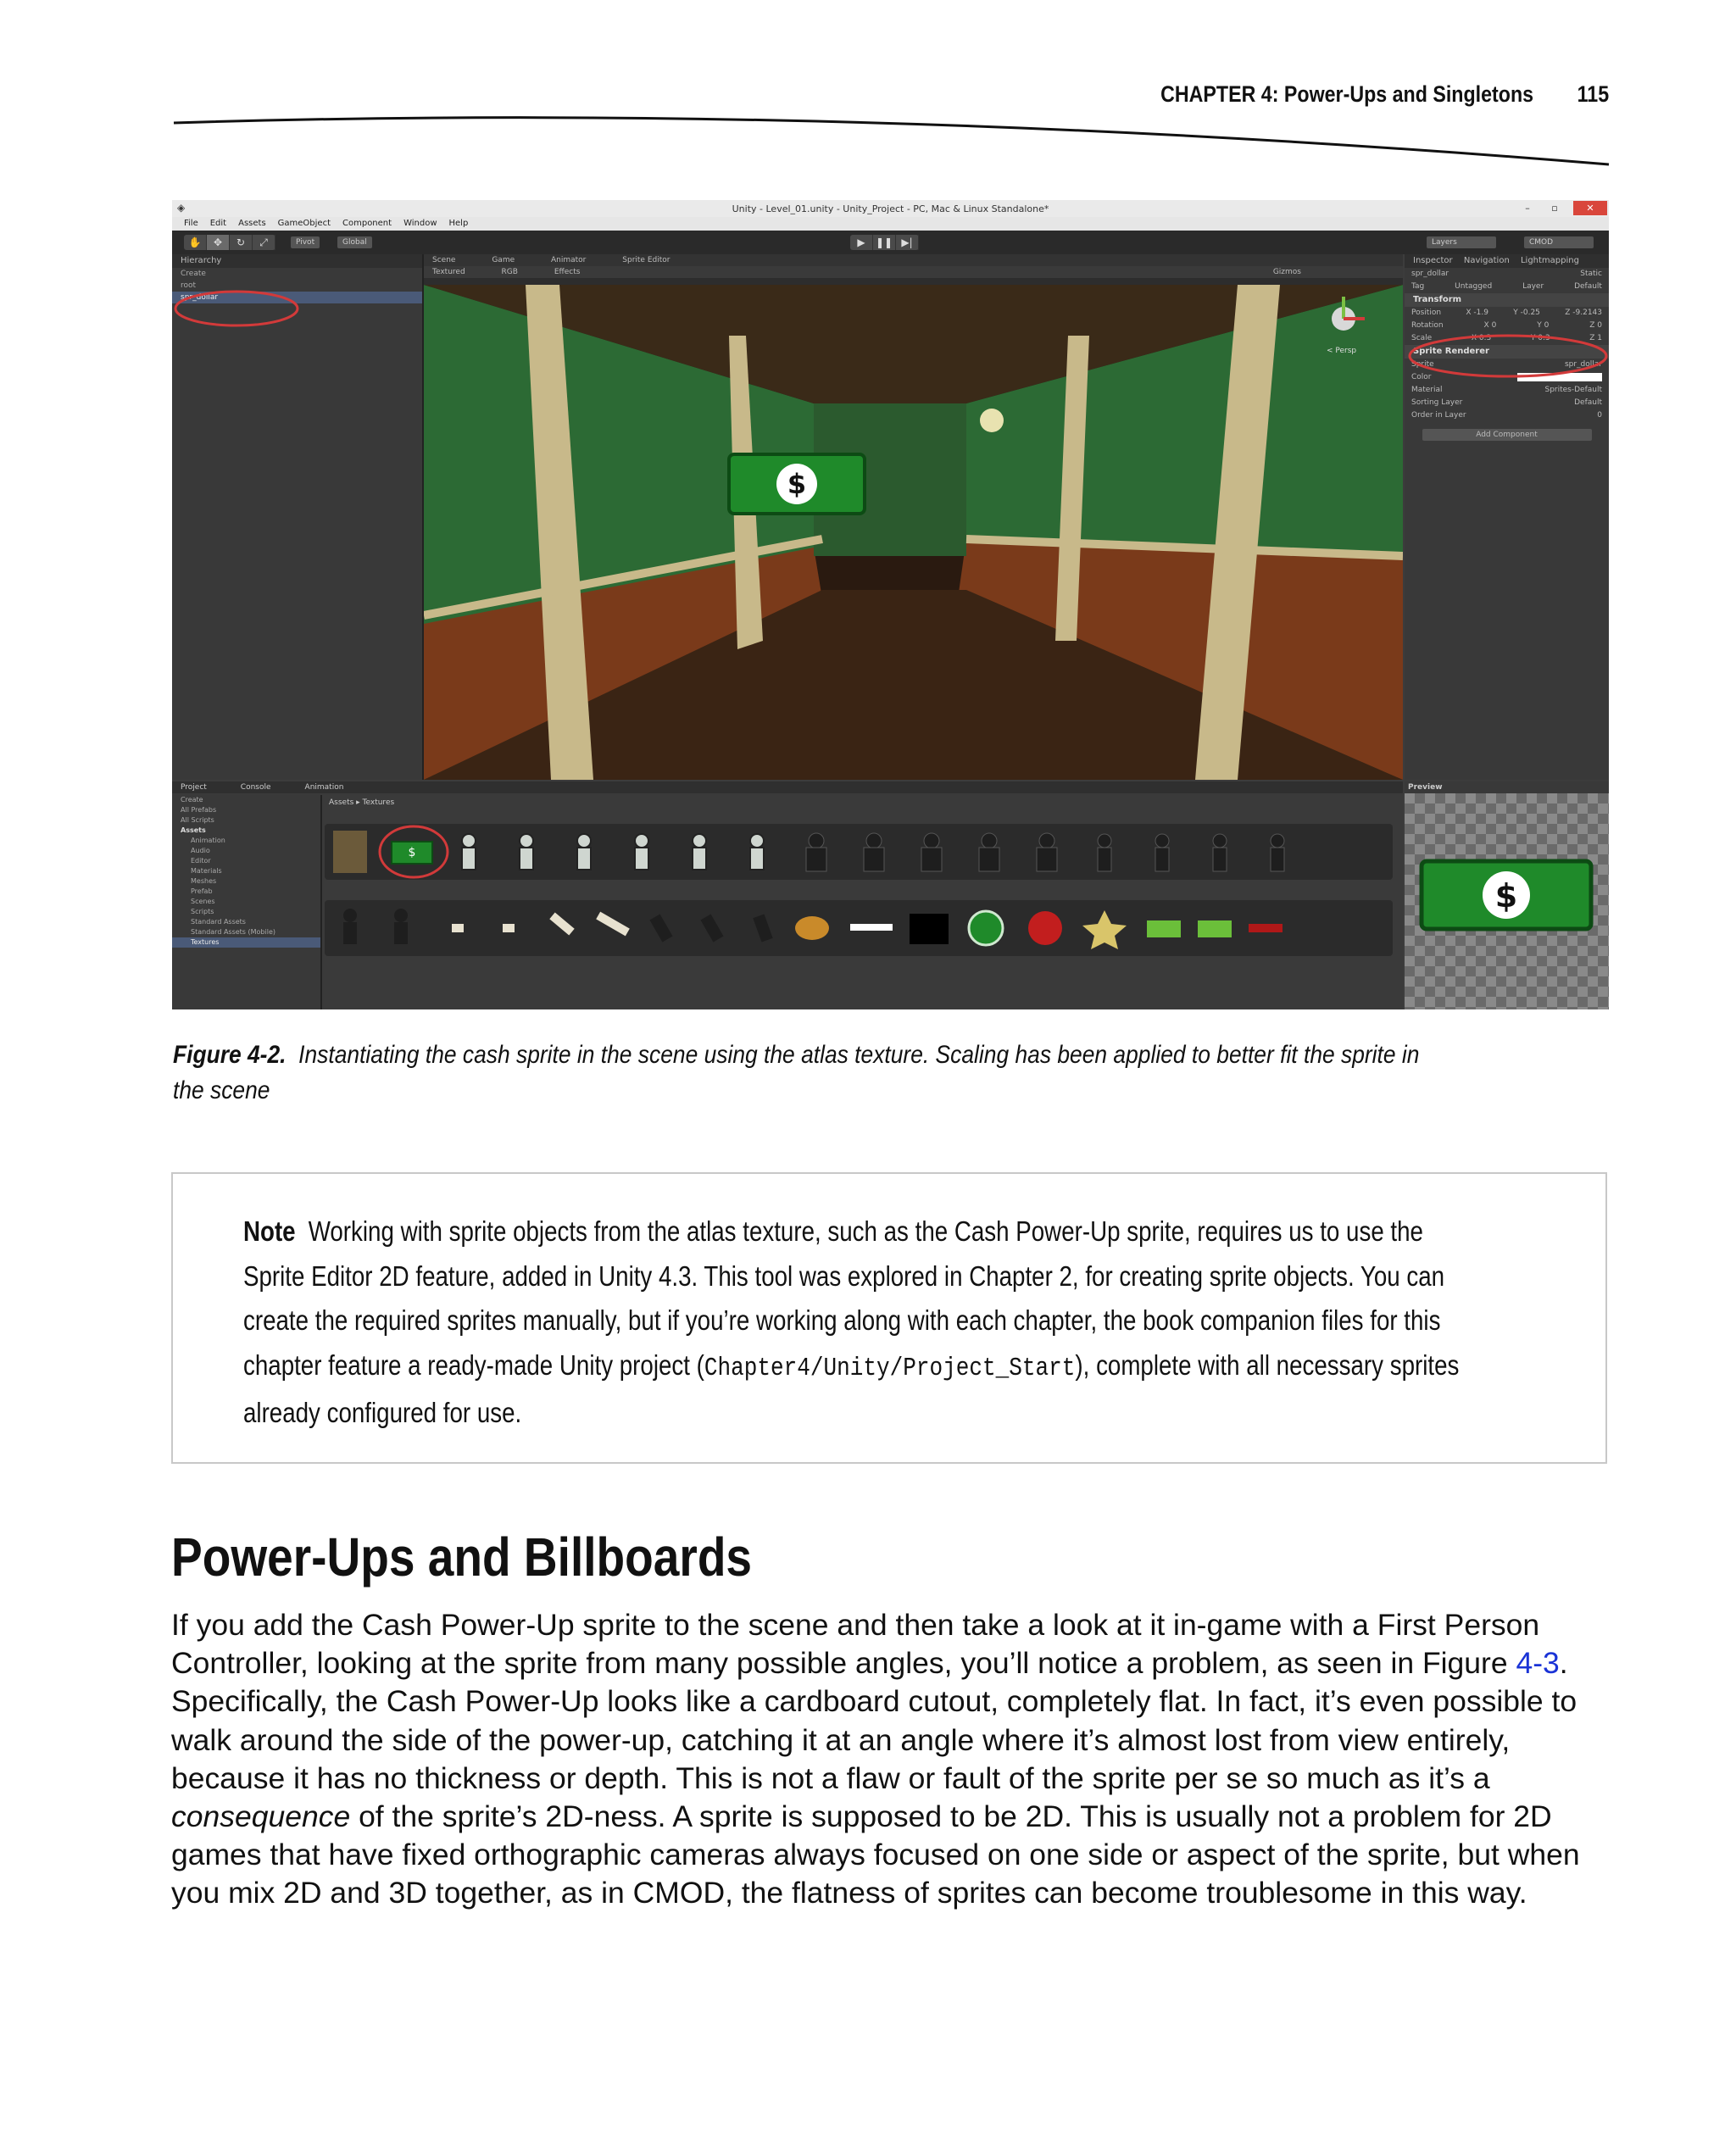  I want to click on tab-game: Game, so click(503, 260).